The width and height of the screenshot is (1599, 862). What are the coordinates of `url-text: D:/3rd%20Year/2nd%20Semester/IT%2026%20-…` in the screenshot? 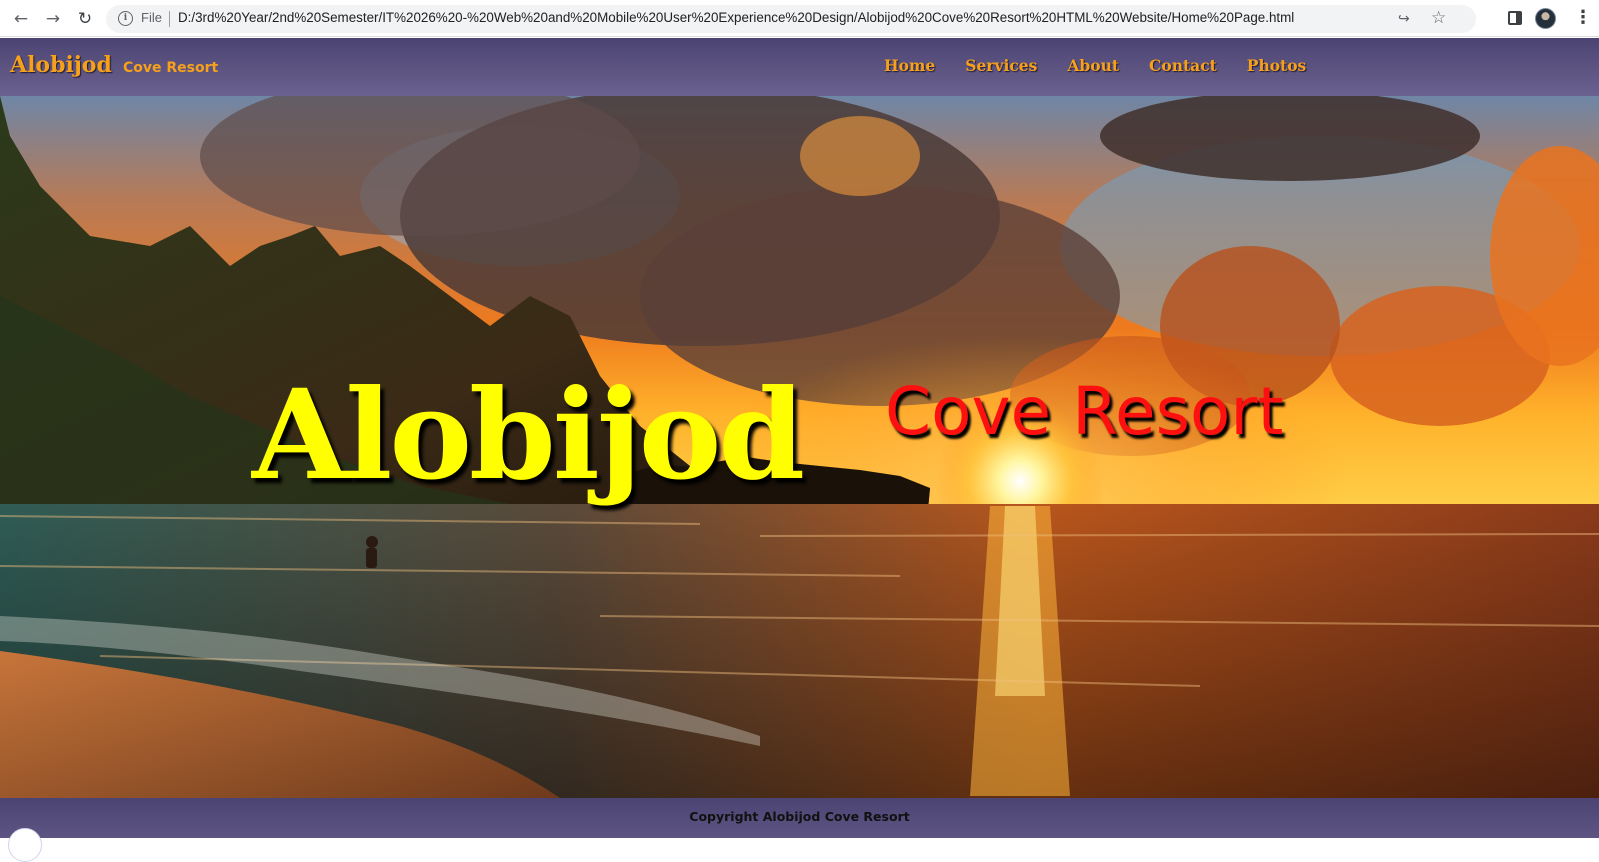 It's located at (736, 17).